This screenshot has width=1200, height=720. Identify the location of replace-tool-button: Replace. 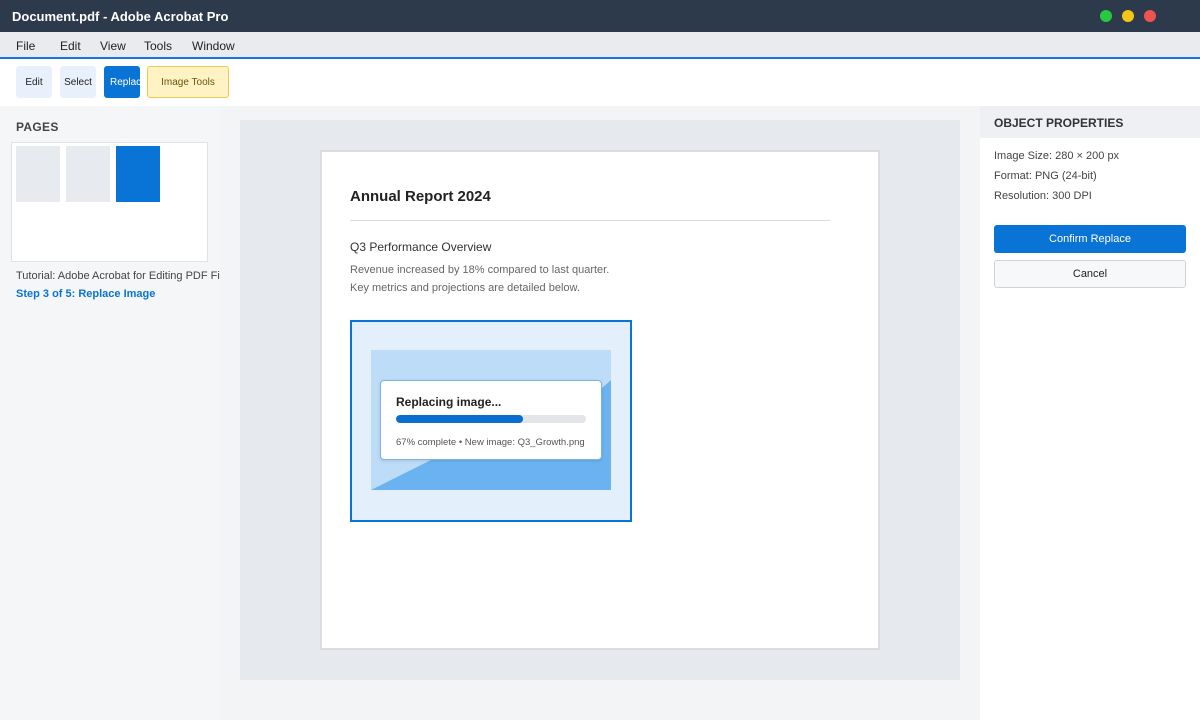
(122, 82).